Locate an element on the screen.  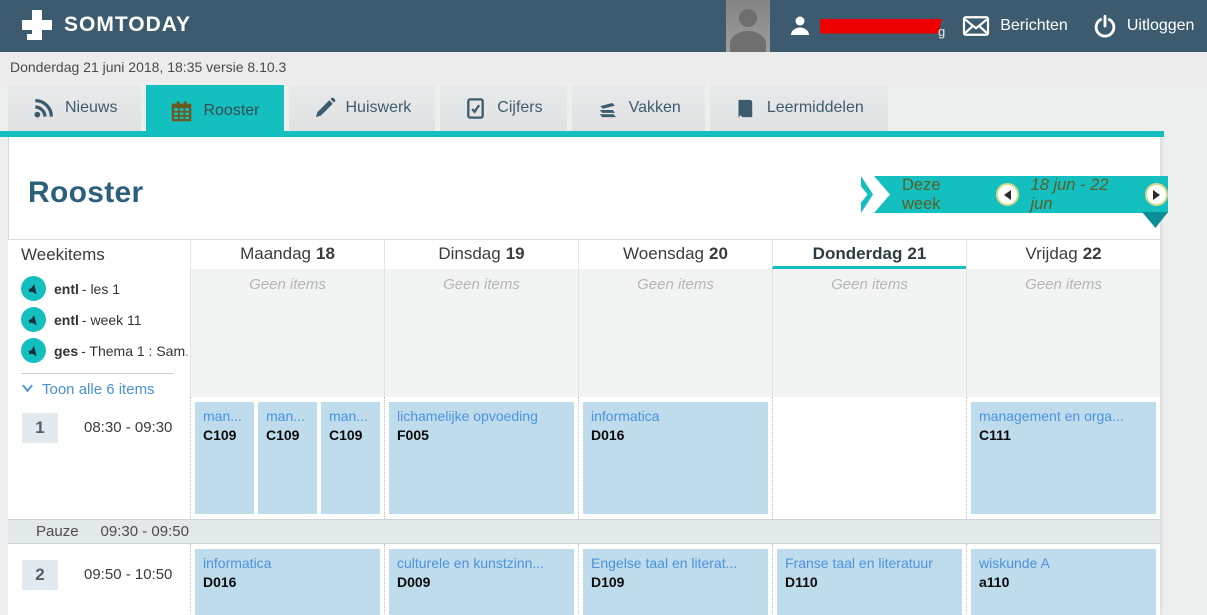
lesson-block: lichamelijke opvoeding F005 is located at coordinates (481, 458).